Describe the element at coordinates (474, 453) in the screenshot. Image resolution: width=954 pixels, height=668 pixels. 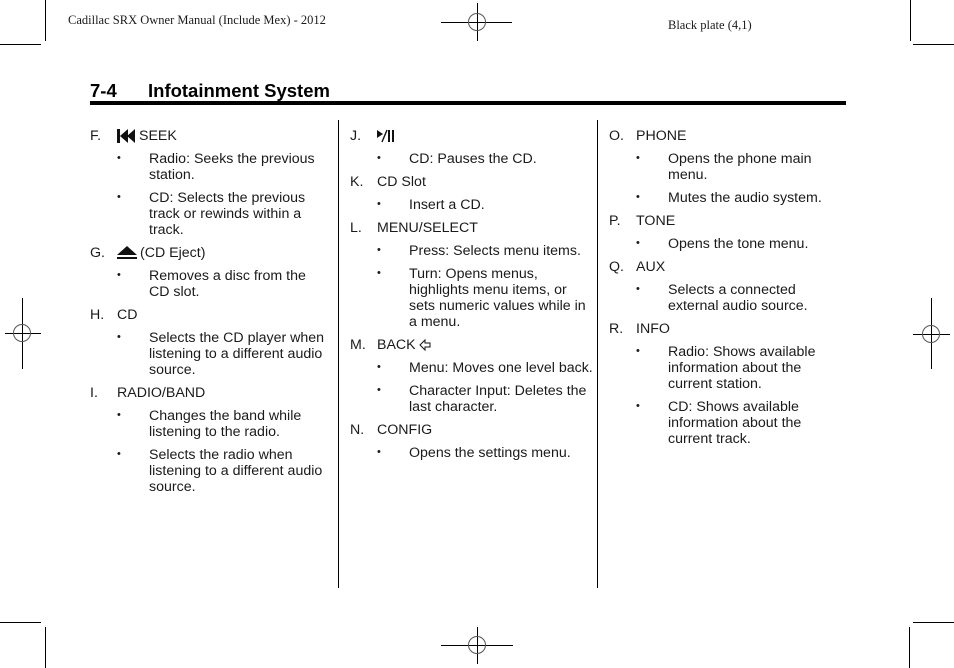
I see `list-item: • Opens the settings menu.` at that location.